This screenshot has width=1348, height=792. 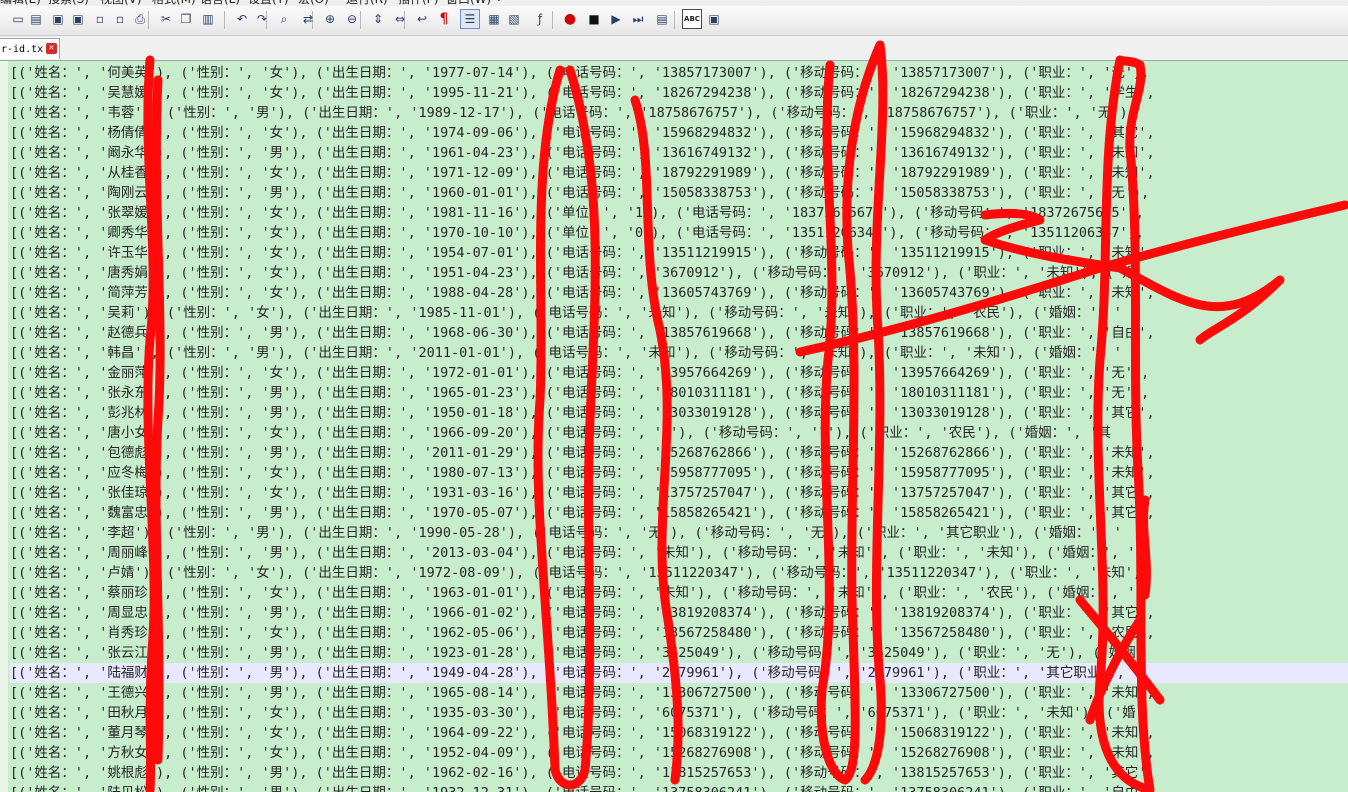 What do you see at coordinates (662, 19) in the screenshot?
I see `save-macro-icon: ▤` at bounding box center [662, 19].